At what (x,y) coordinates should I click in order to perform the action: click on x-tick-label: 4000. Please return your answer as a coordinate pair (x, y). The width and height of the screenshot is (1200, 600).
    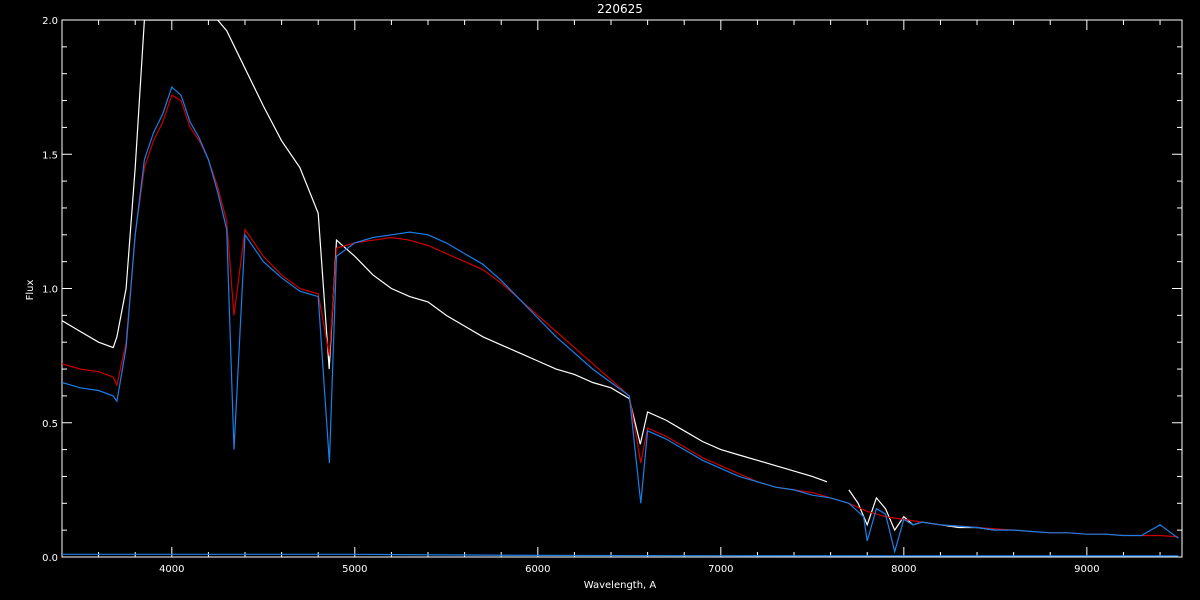
    Looking at the image, I should click on (171, 569).